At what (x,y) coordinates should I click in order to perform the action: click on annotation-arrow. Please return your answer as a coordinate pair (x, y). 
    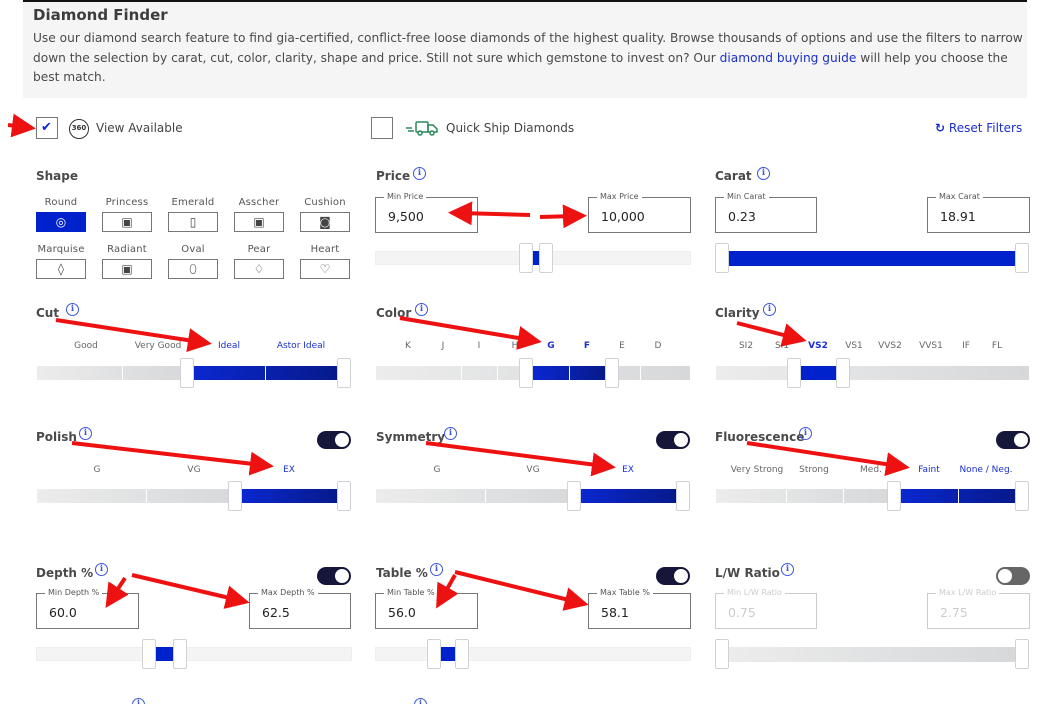
    Looking at the image, I should click on (828, 459).